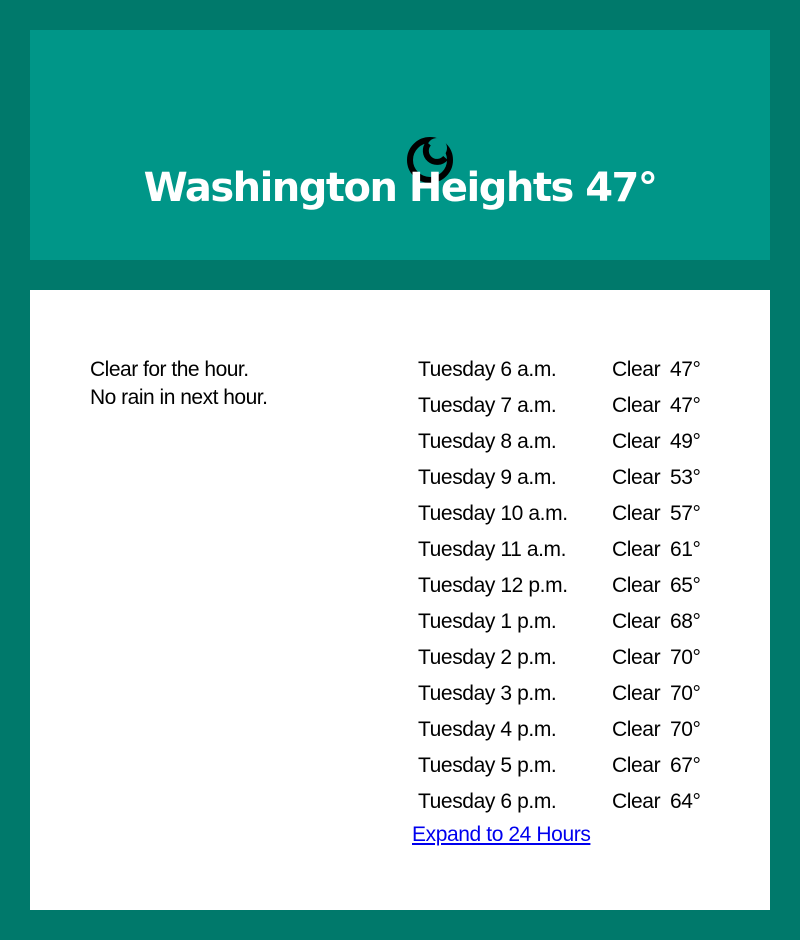 The height and width of the screenshot is (940, 800). What do you see at coordinates (578, 514) in the screenshot?
I see `forecast-row: Tuesday 10 a.m. Clear 57°` at bounding box center [578, 514].